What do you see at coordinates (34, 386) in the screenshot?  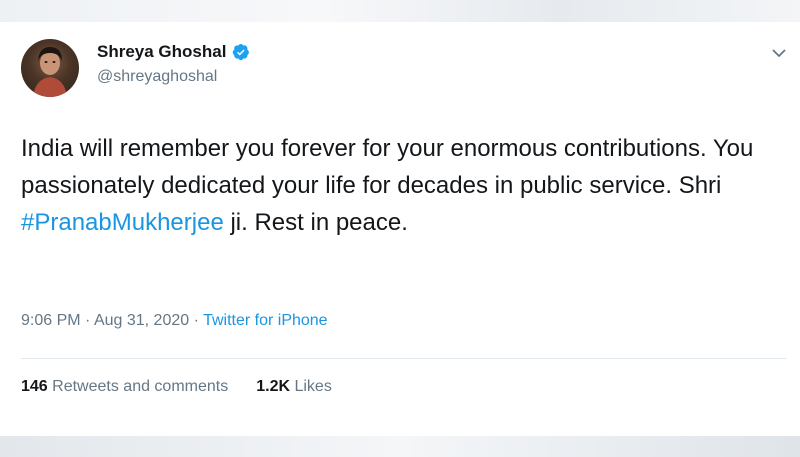 I see `retweets-count: 146` at bounding box center [34, 386].